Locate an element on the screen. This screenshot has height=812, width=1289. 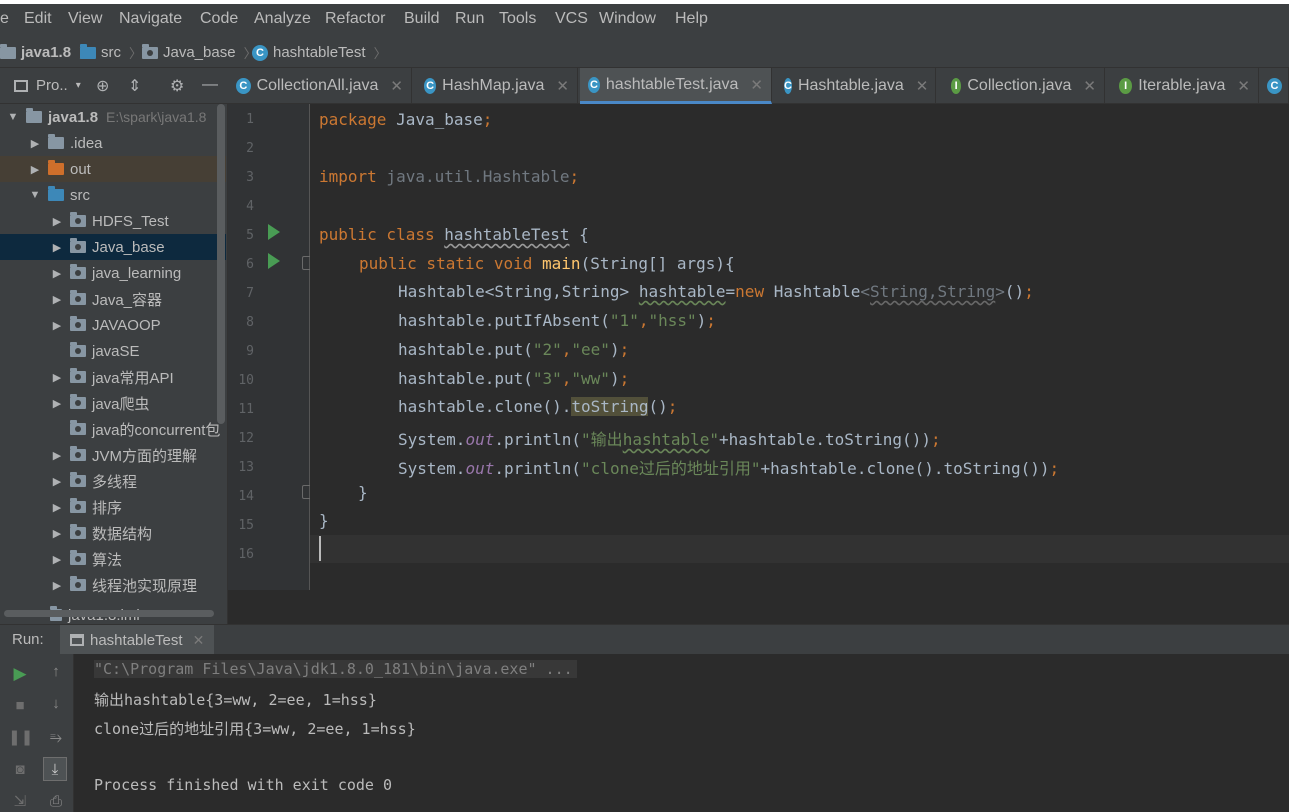
tree-item-package: ▶ Java_容器 is located at coordinates (113, 299).